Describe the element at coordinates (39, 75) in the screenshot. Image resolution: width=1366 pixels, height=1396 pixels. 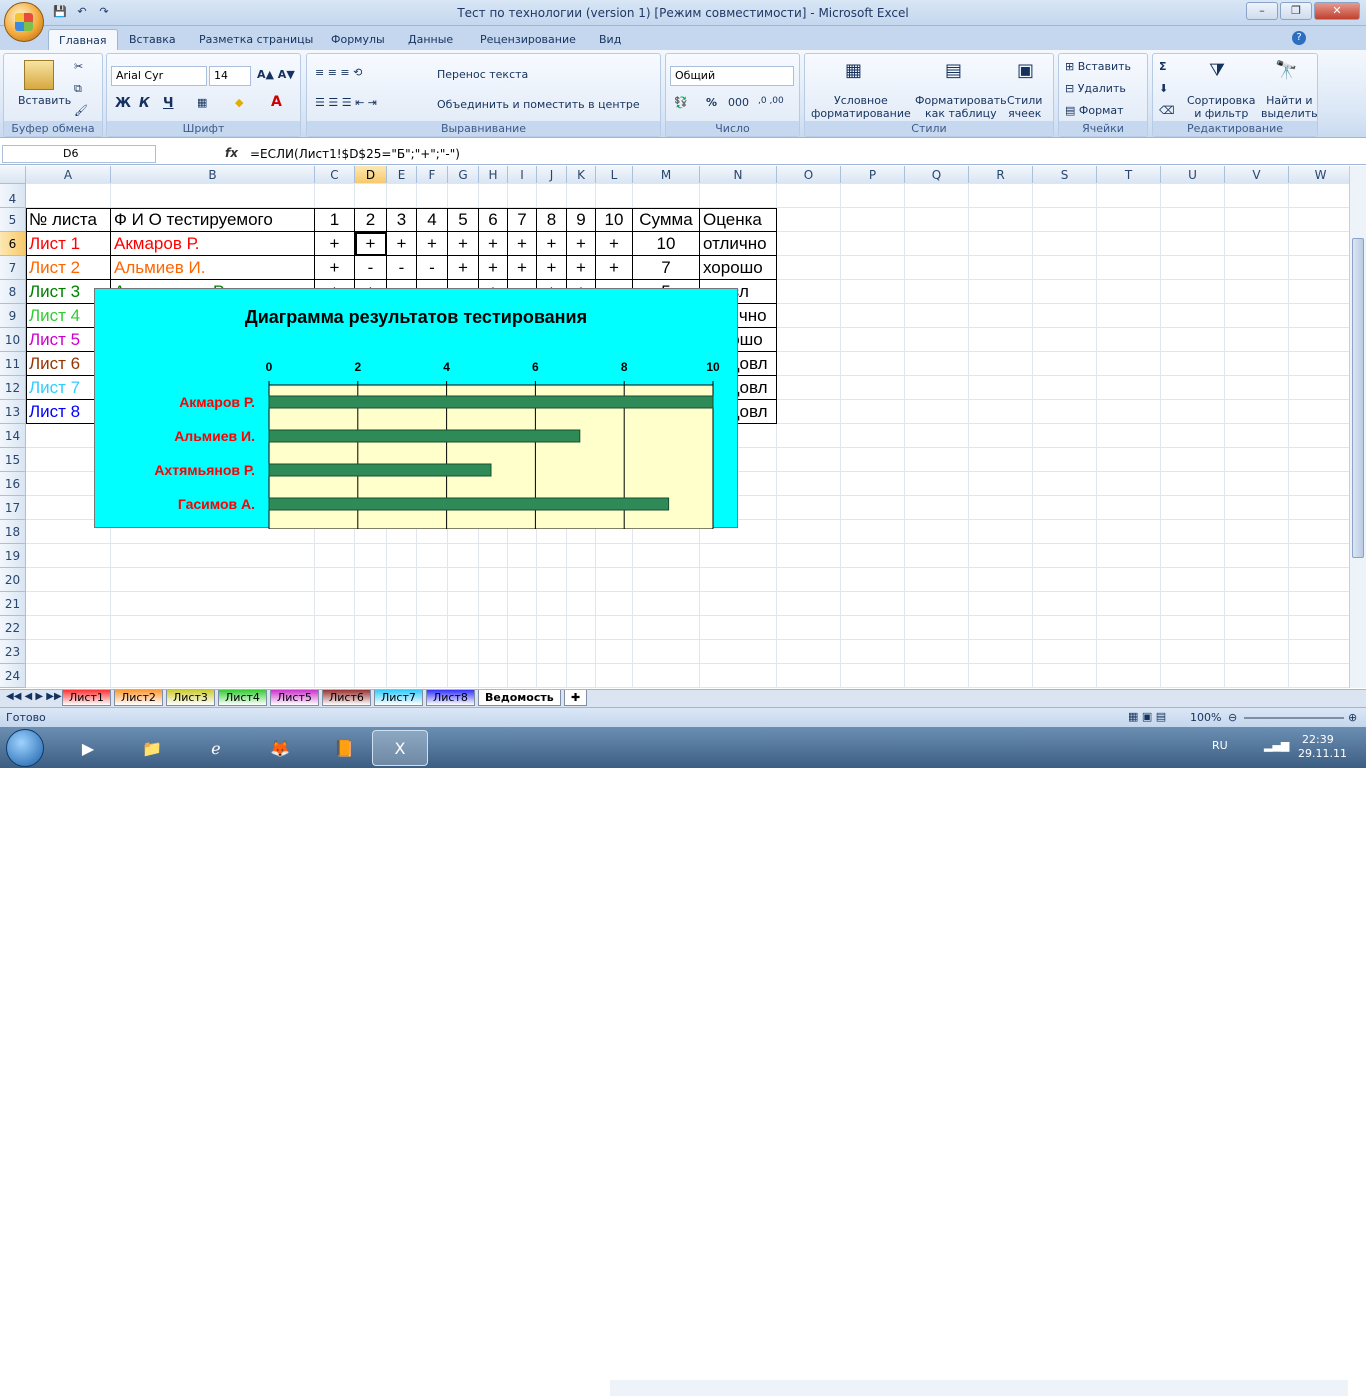
I see `paste-icon` at that location.